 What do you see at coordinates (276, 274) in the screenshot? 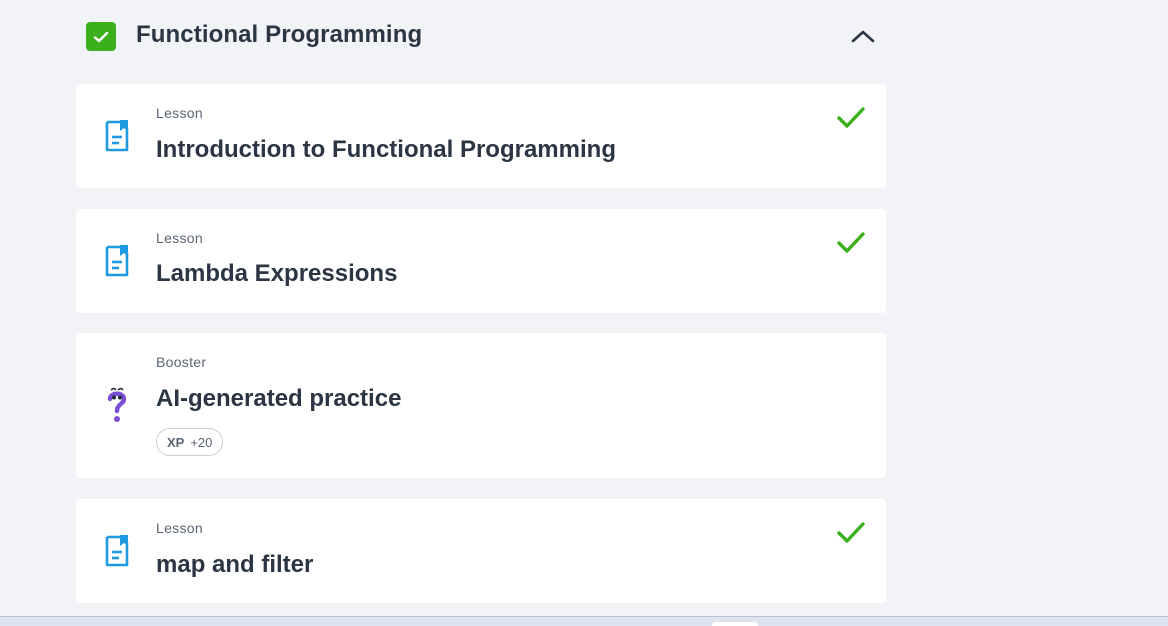
I see `item-title: Lambda Expressions` at bounding box center [276, 274].